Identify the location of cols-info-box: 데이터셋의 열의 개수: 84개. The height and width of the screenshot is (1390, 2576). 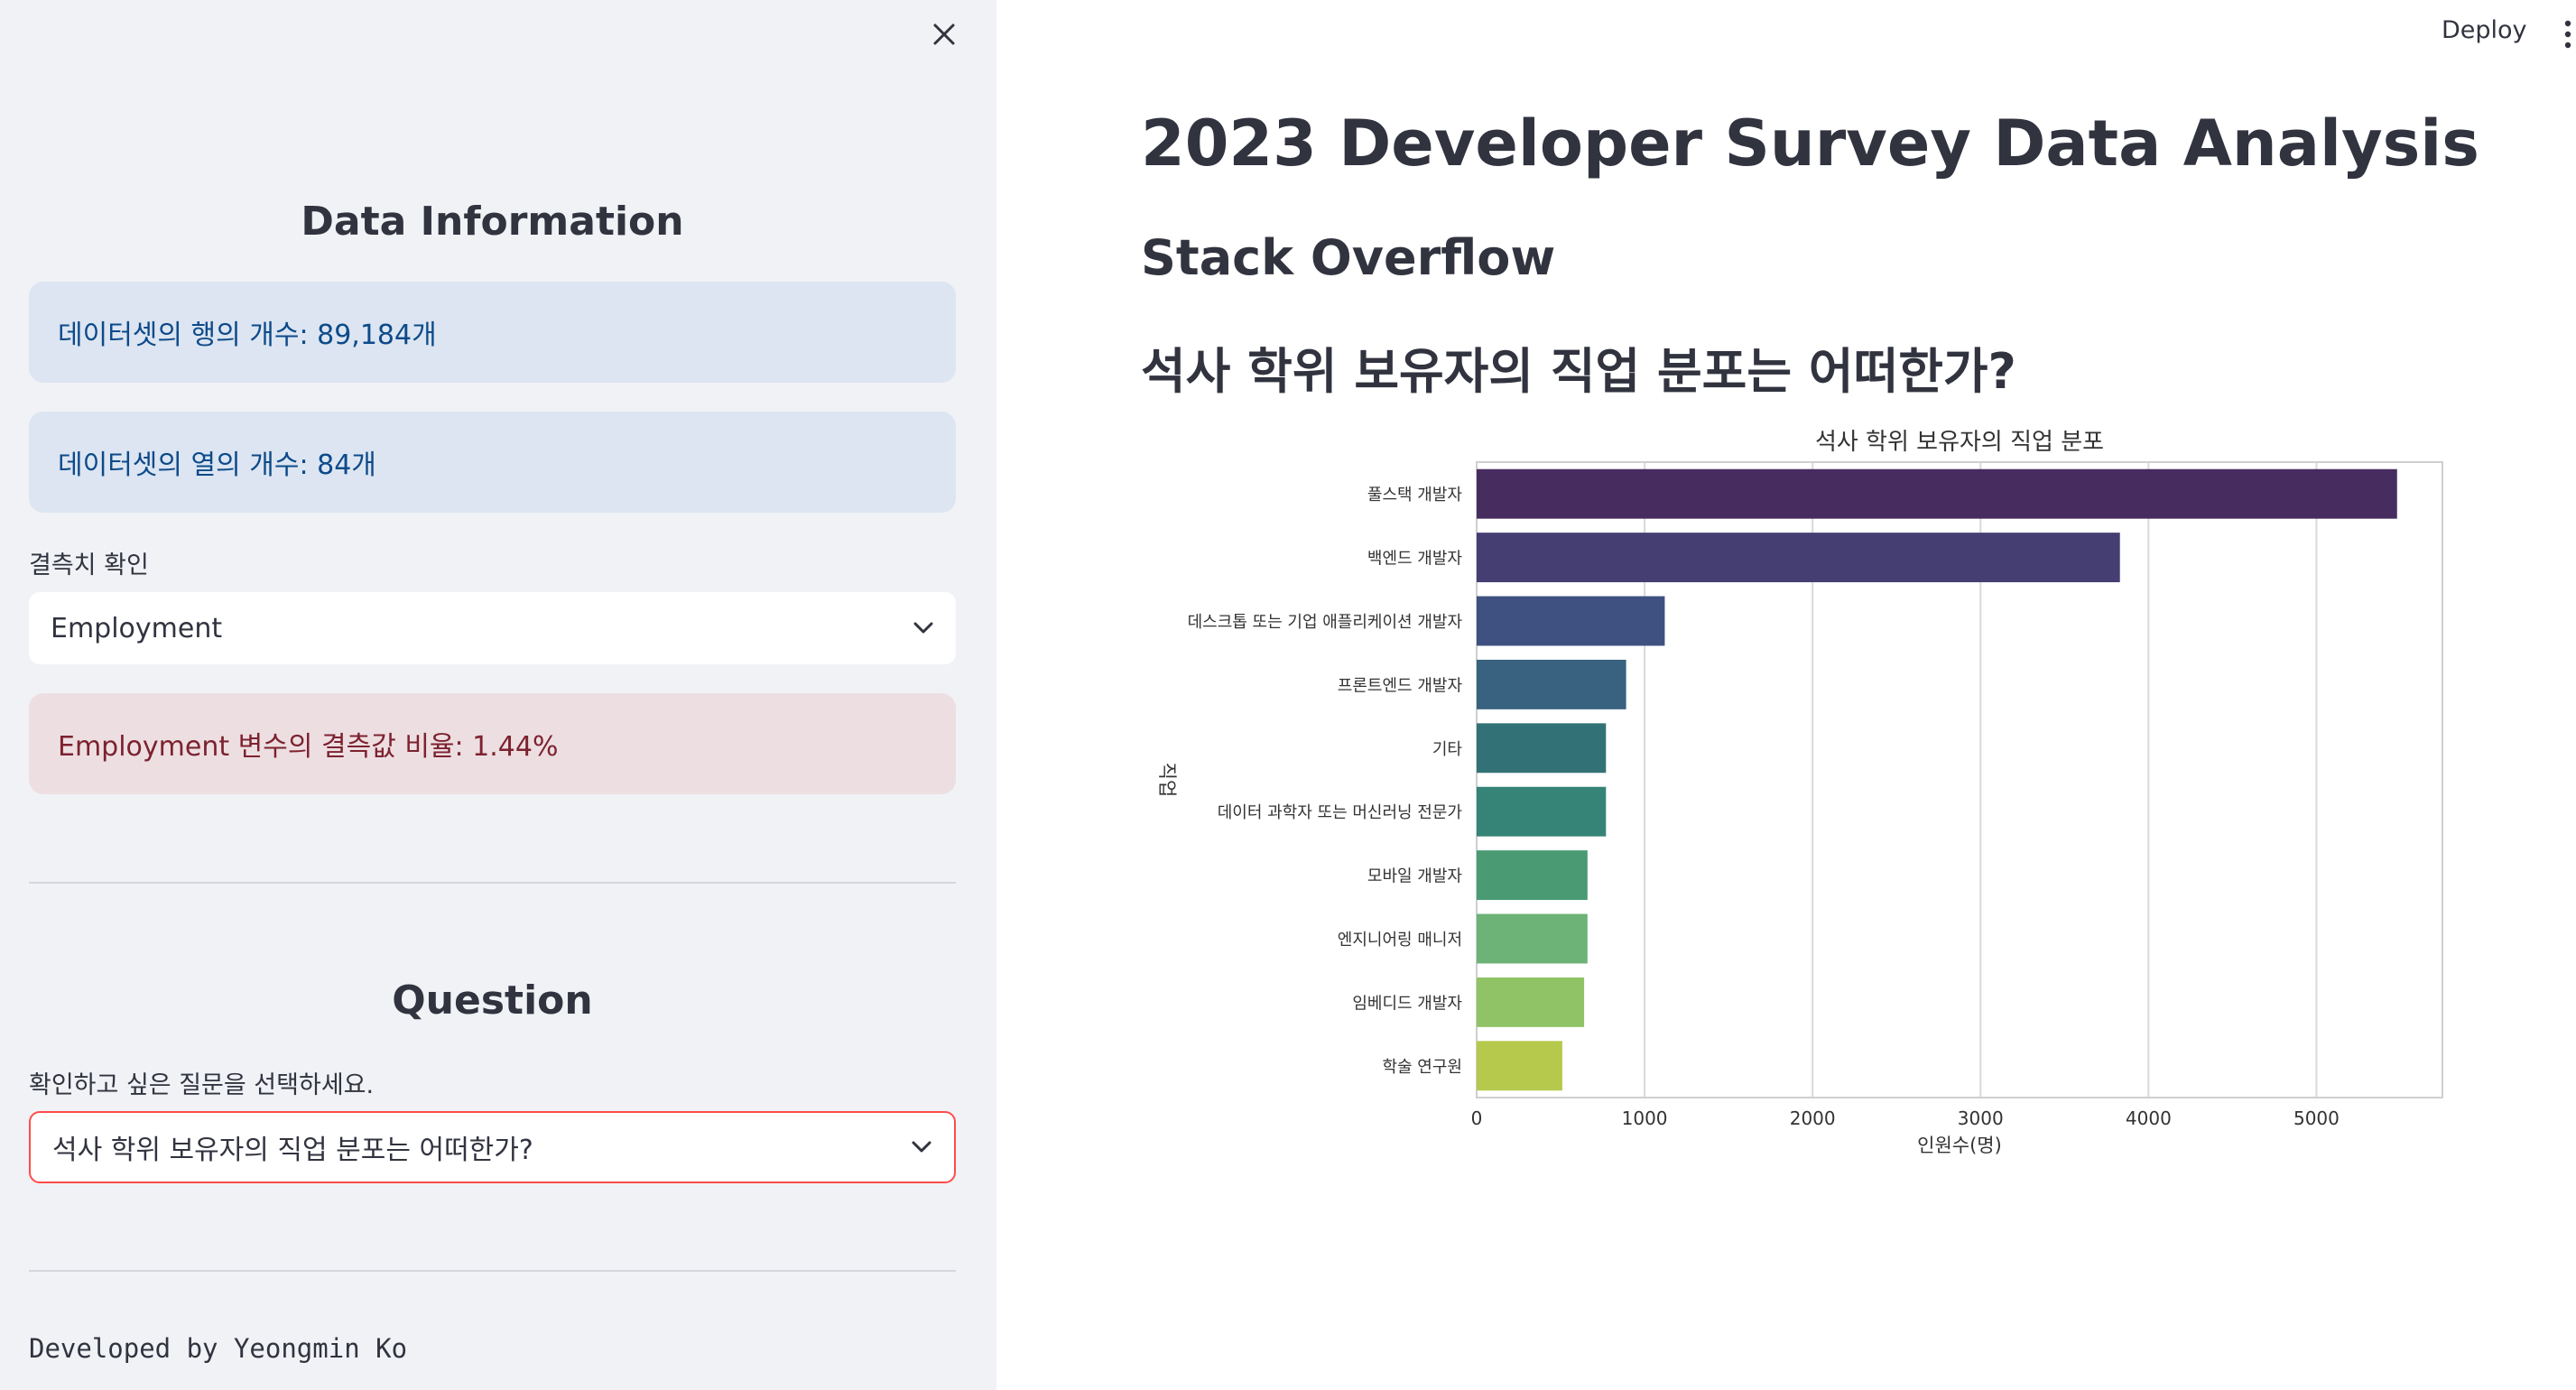
(492, 462).